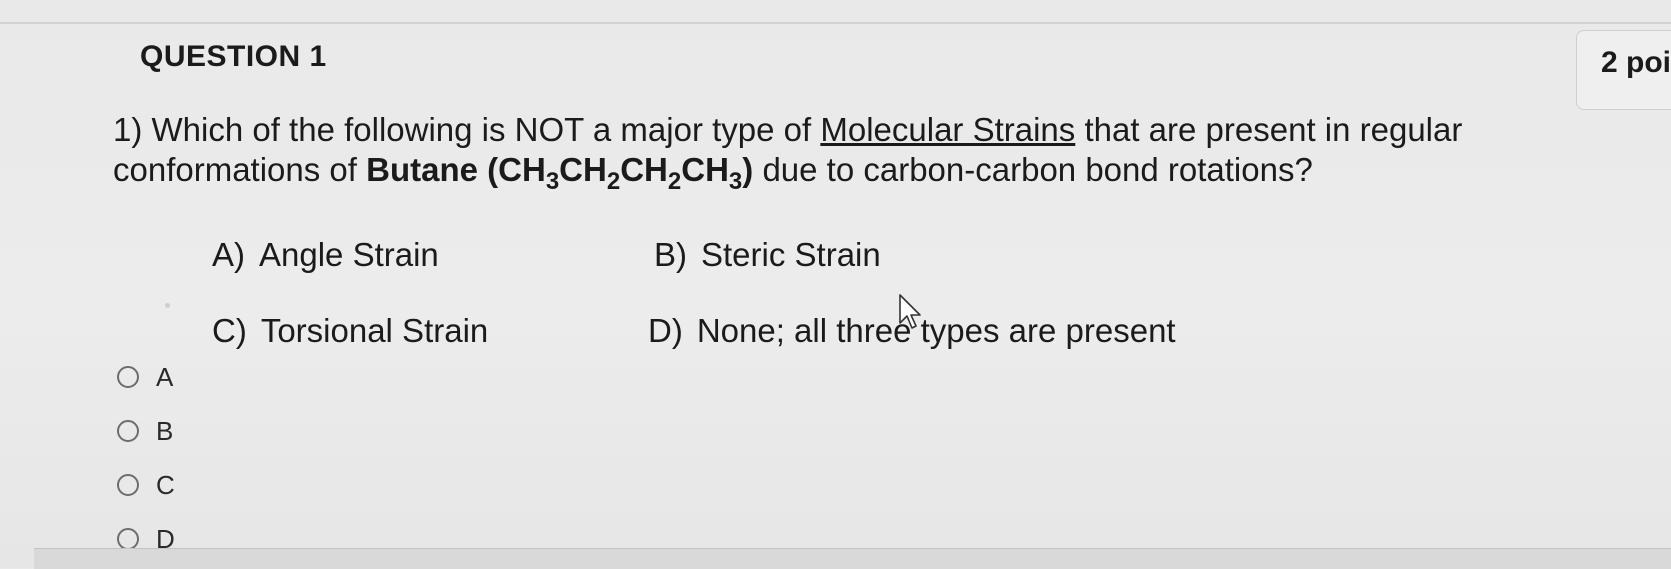  Describe the element at coordinates (165, 430) in the screenshot. I see `answer-label-b: B` at that location.